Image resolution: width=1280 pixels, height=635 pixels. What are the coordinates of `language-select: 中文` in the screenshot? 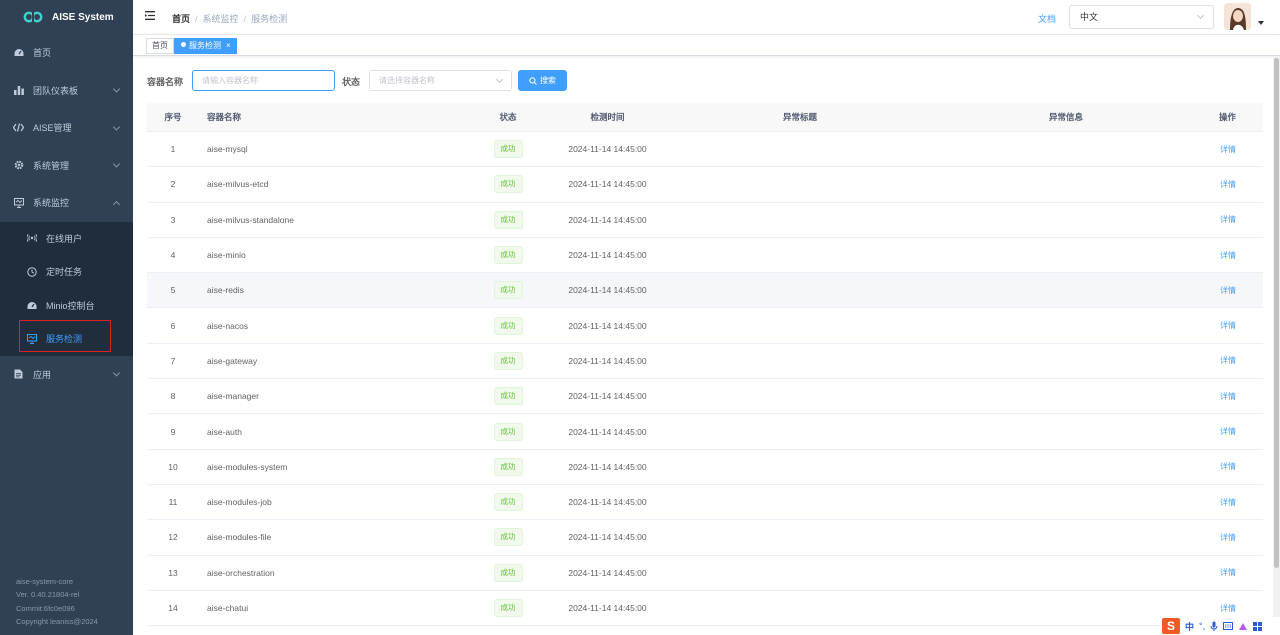 It's located at (1141, 17).